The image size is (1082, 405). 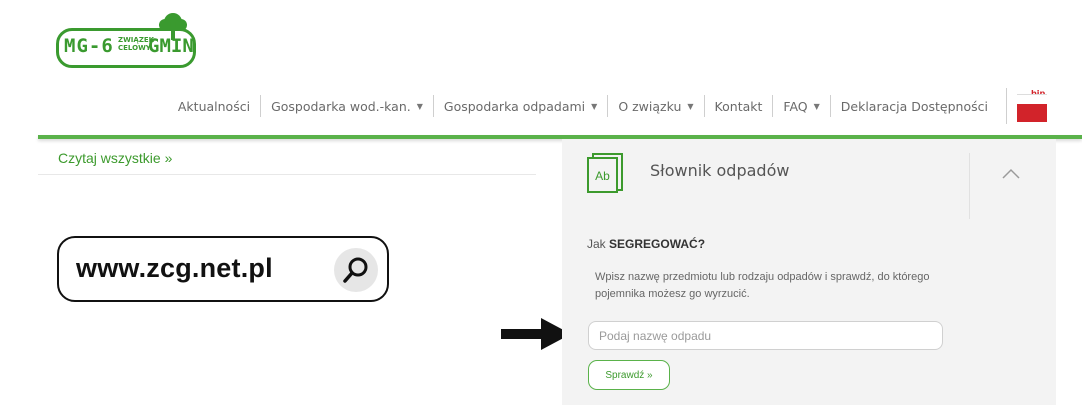 I want to click on nav-item-label: Gospodarka wod.-kan., so click(x=341, y=106).